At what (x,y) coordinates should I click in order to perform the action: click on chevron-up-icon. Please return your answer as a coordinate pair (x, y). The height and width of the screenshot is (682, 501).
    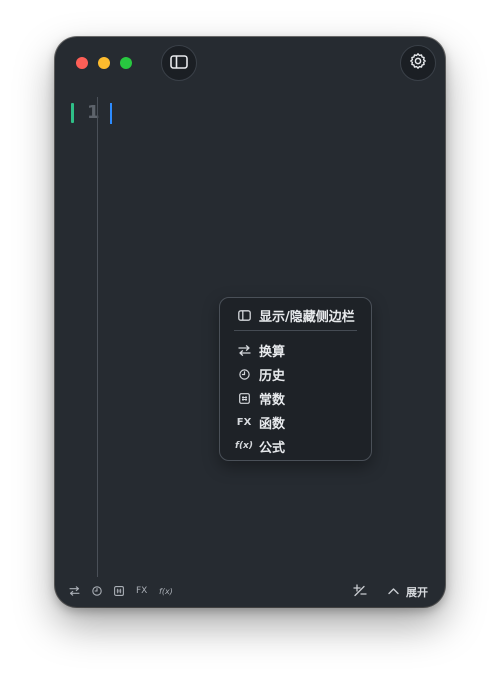
    Looking at the image, I should click on (393, 591).